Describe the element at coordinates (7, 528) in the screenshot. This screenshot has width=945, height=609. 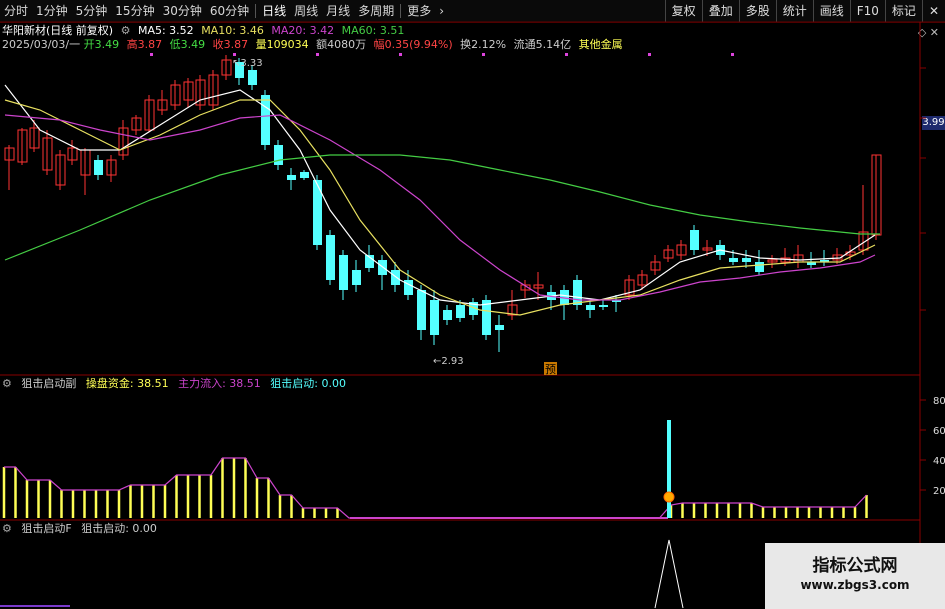
I see `indicator2-settings-icon: ⚙` at that location.